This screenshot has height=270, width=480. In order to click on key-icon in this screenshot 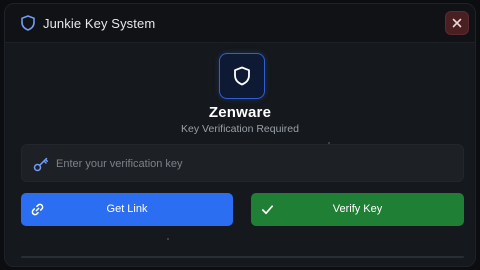, I will do `click(40, 164)`.